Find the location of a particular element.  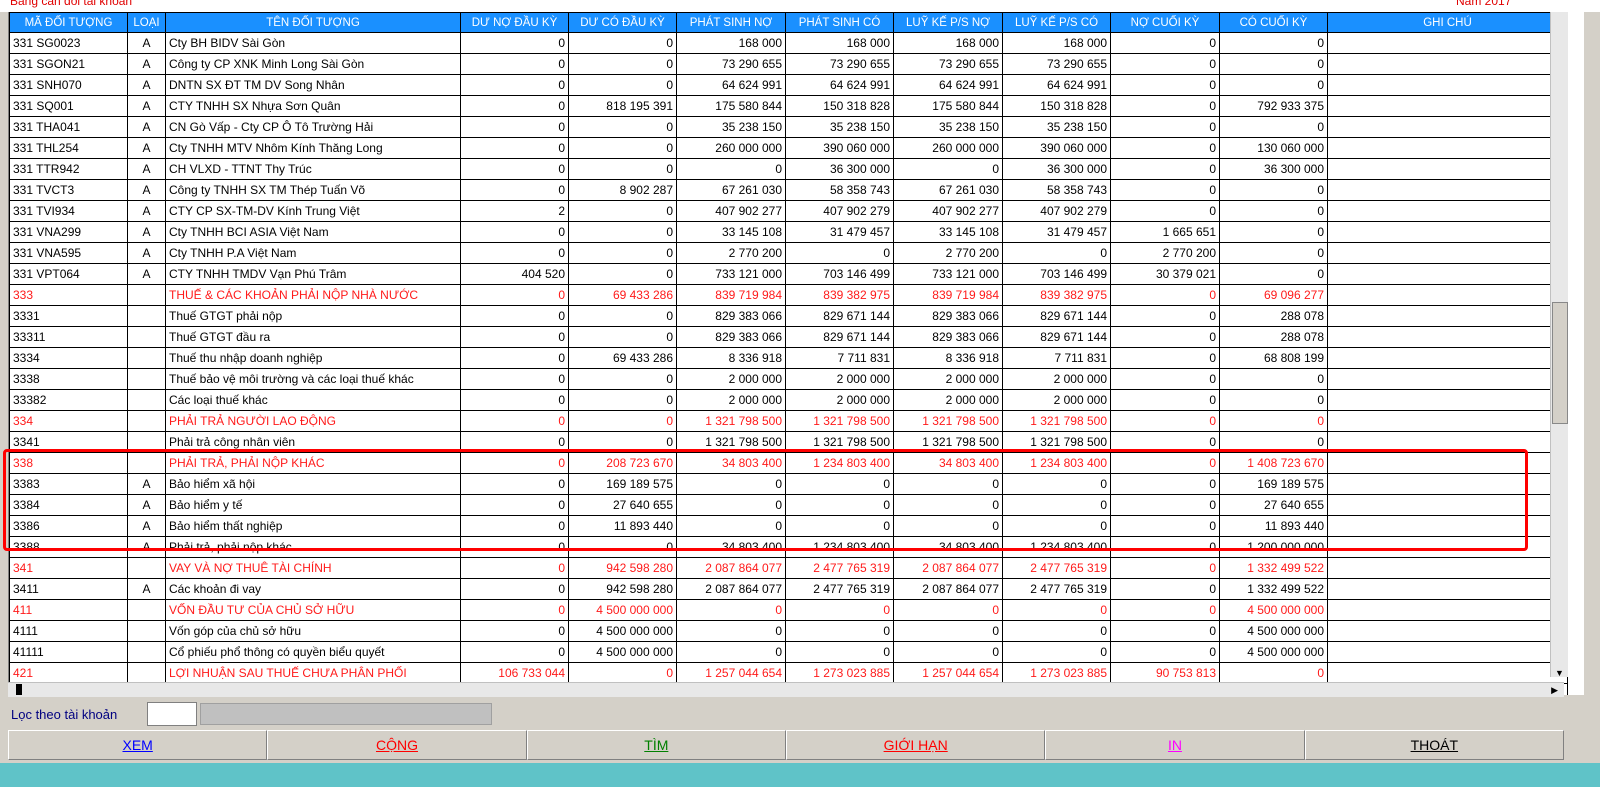

column-header: LOẠI is located at coordinates (146, 22).